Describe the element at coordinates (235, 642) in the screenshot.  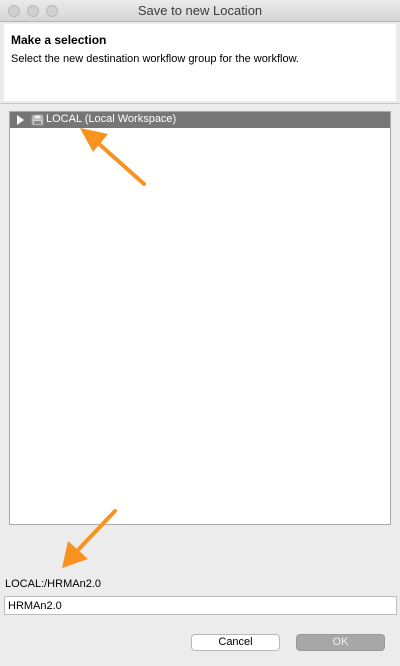
I see `cancel-button: Cancel` at that location.